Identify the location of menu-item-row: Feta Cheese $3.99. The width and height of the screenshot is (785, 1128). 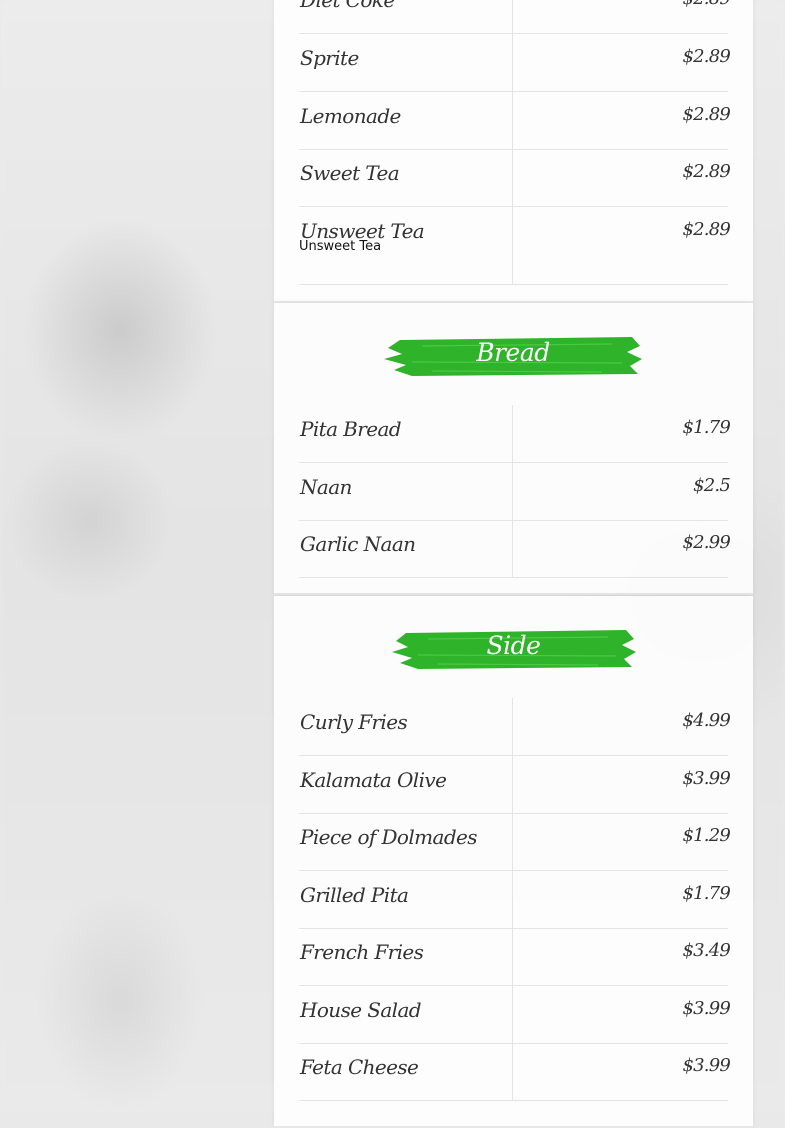
(515, 1072).